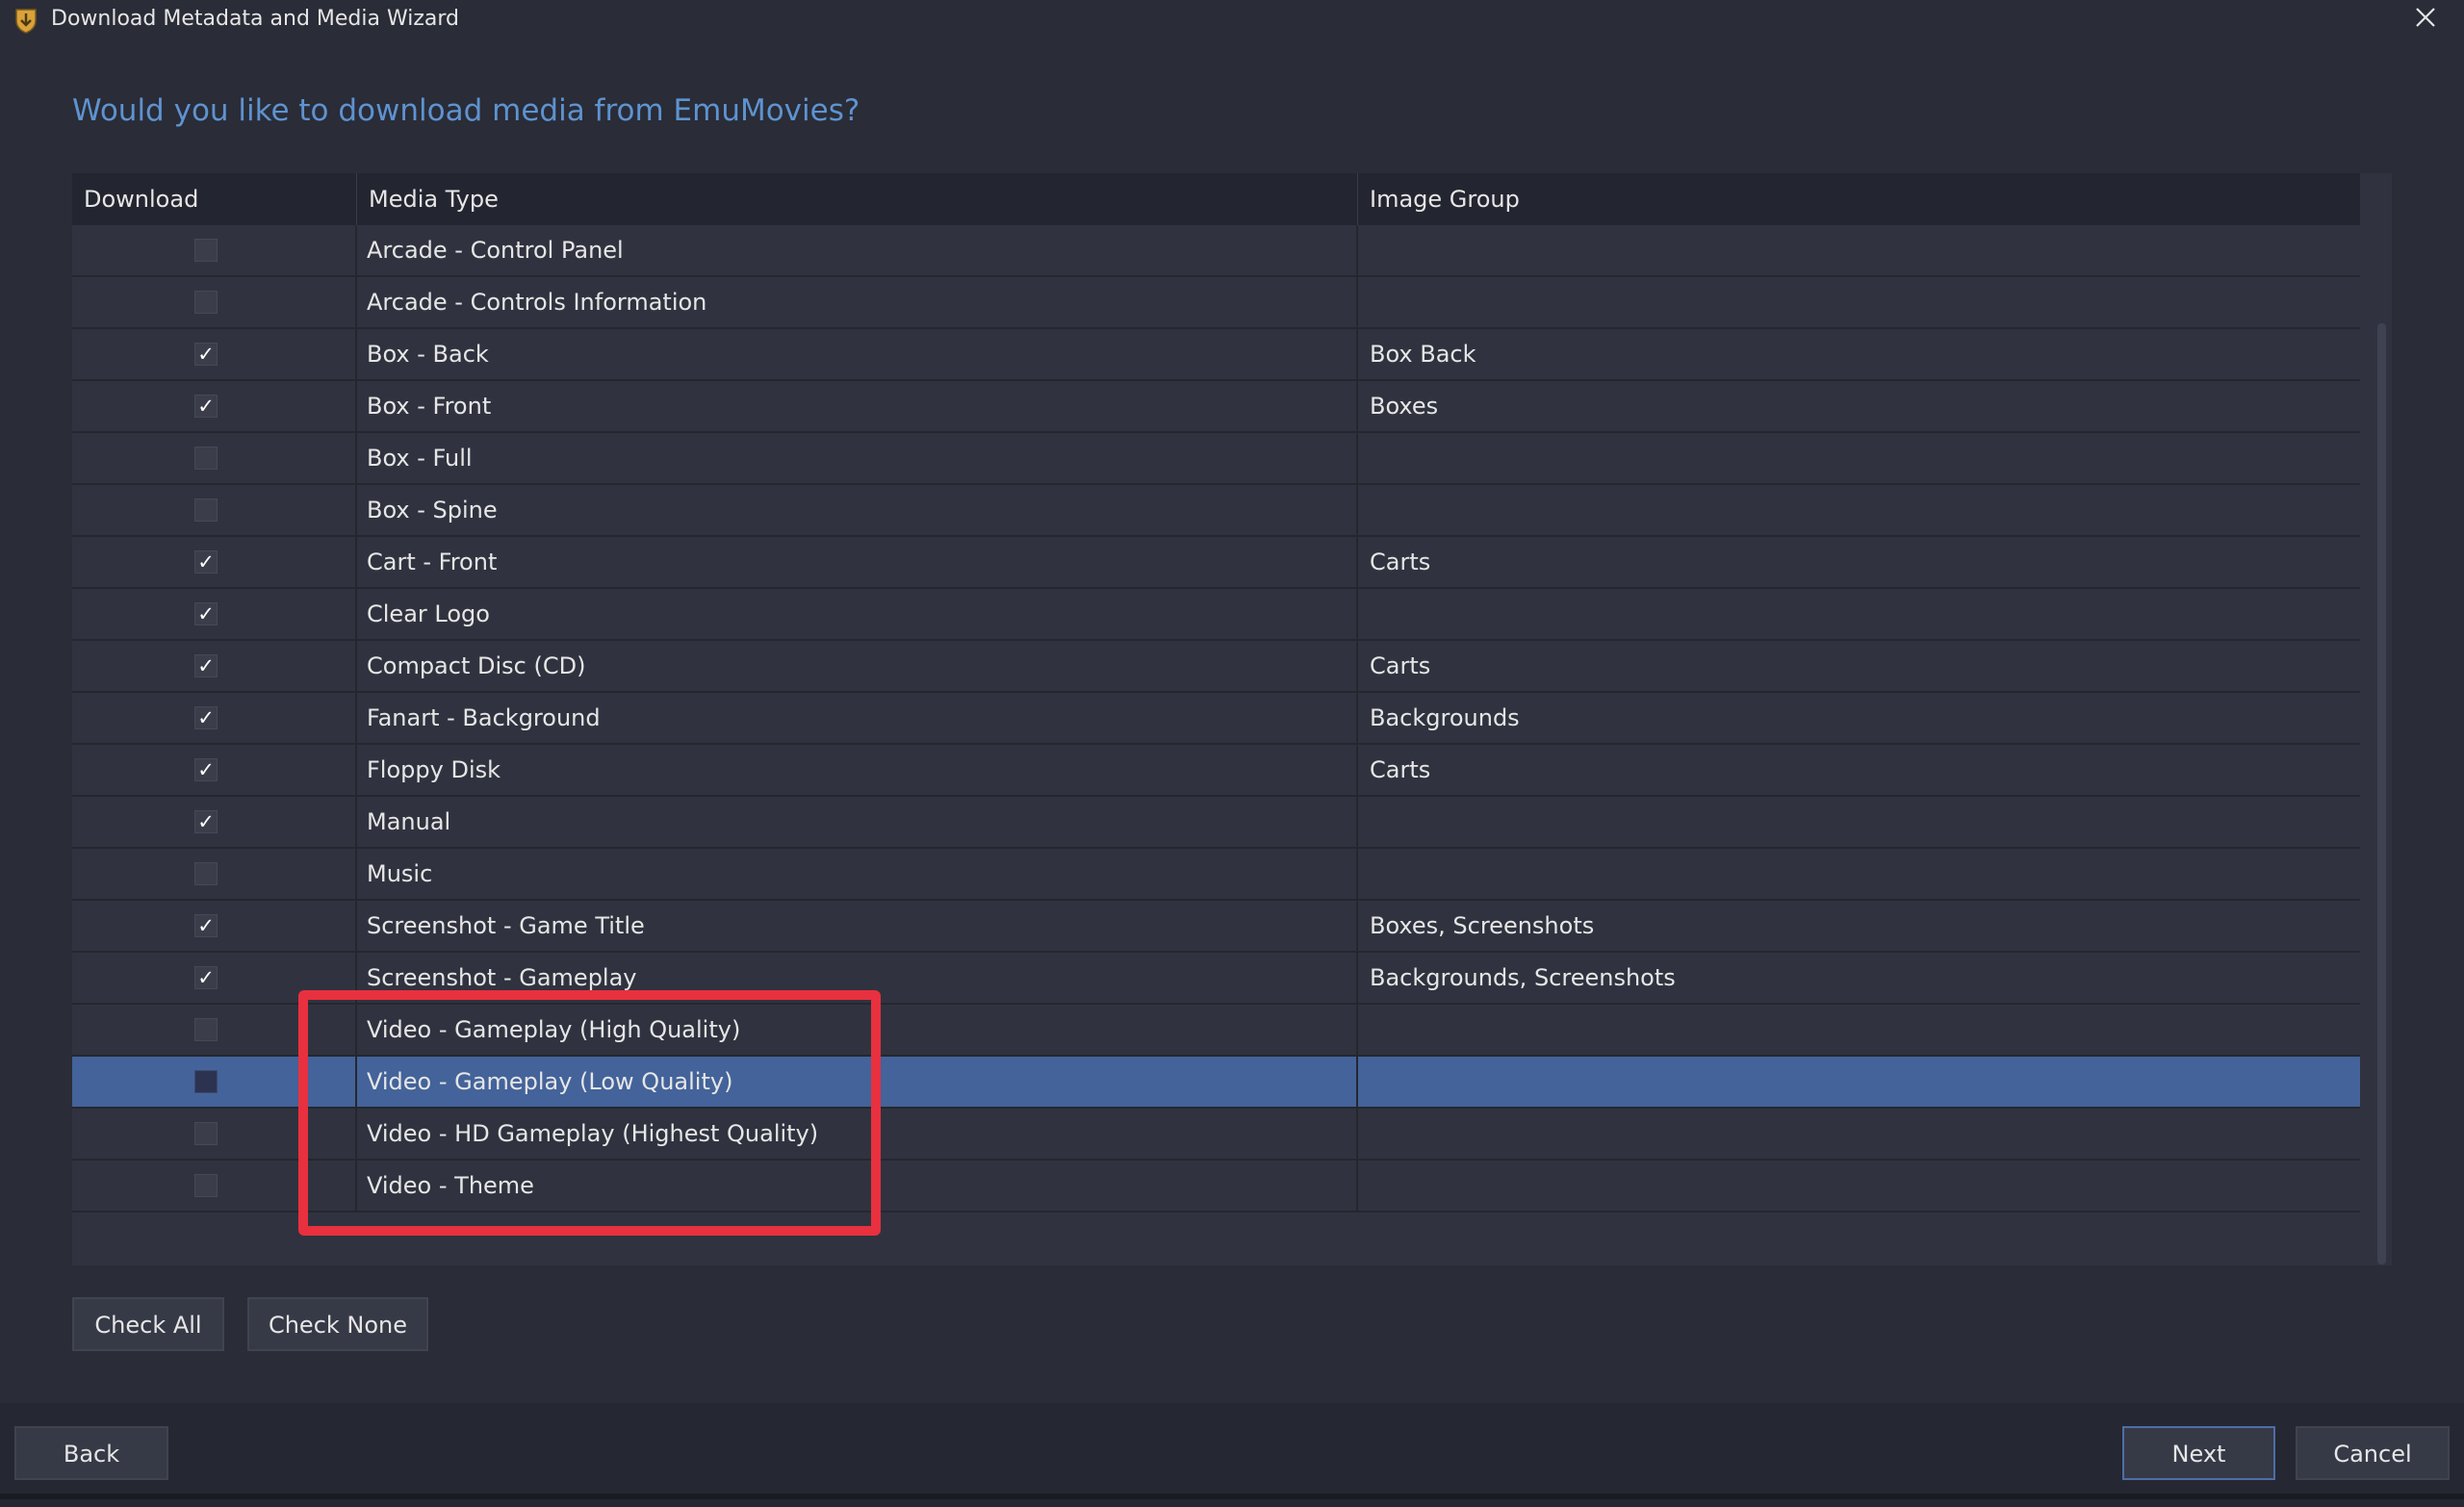 The width and height of the screenshot is (2464, 1507). Describe the element at coordinates (1445, 717) in the screenshot. I see `image-group-cell: Backgrounds` at that location.